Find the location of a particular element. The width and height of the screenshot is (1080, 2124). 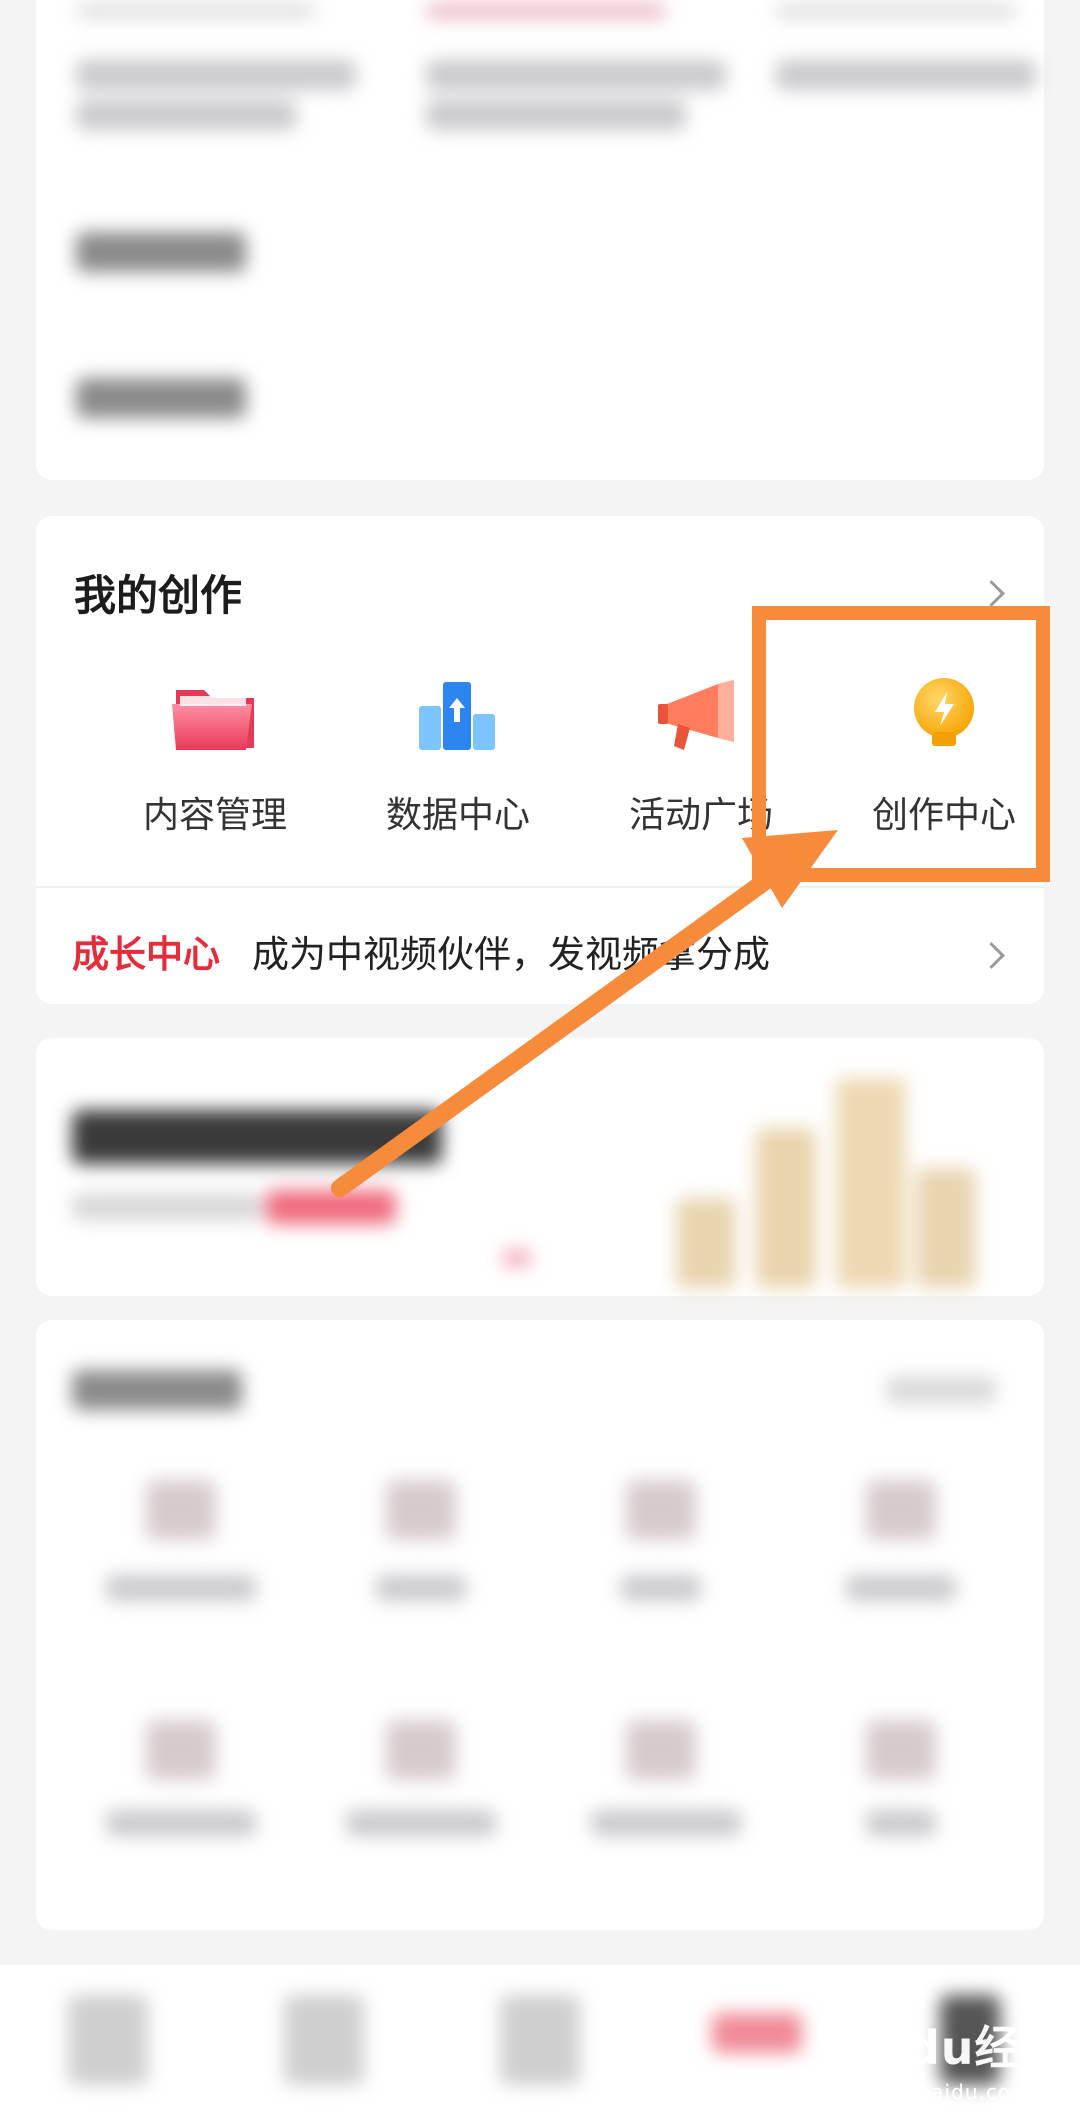

annotation-arrow is located at coordinates (584, 1013).